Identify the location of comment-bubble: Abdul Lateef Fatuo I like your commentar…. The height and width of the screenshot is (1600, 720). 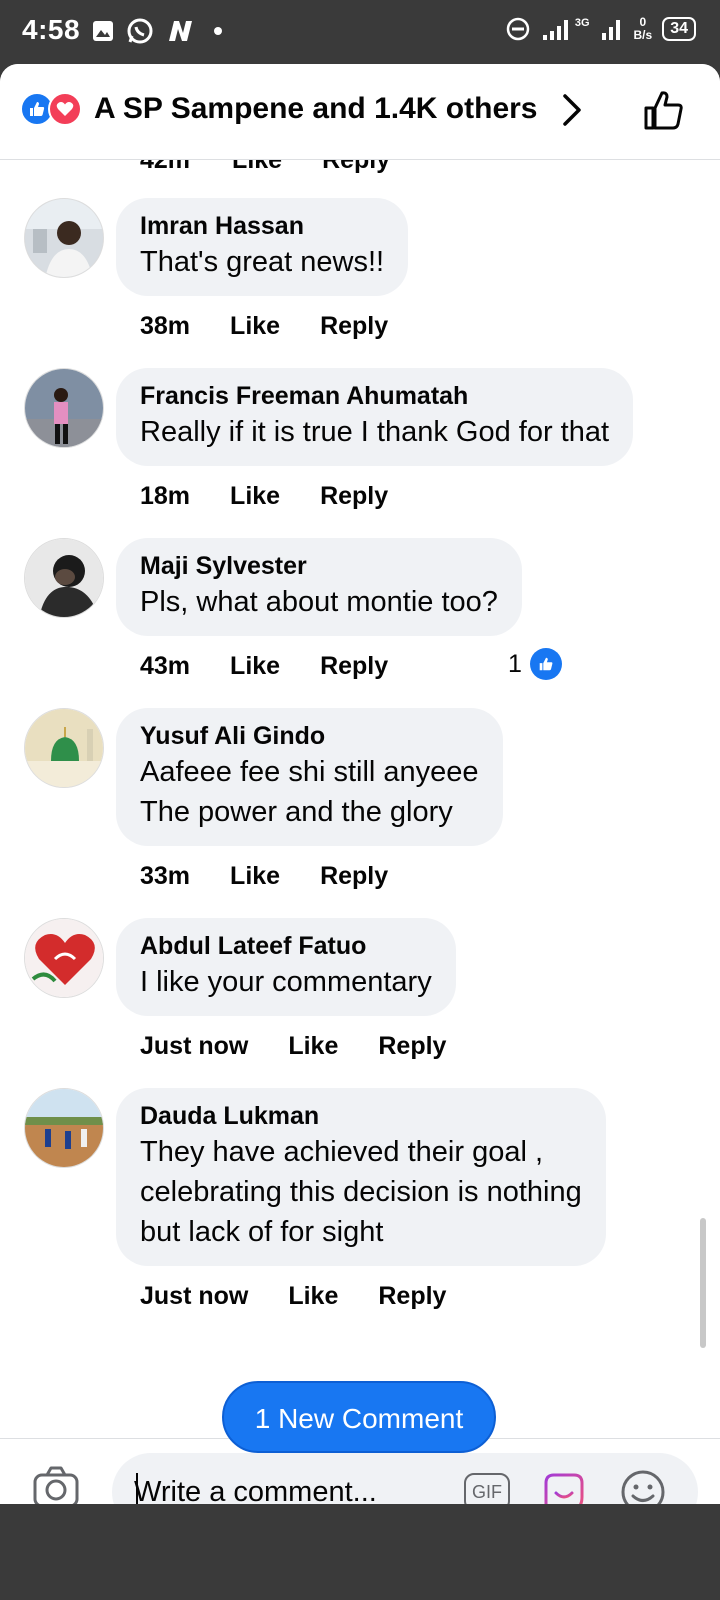
(286, 967).